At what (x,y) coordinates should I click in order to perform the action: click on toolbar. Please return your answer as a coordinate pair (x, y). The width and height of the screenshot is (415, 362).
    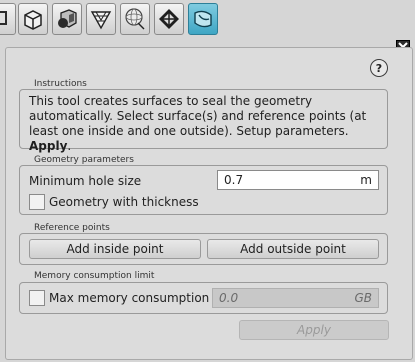
    Looking at the image, I should click on (207, 20).